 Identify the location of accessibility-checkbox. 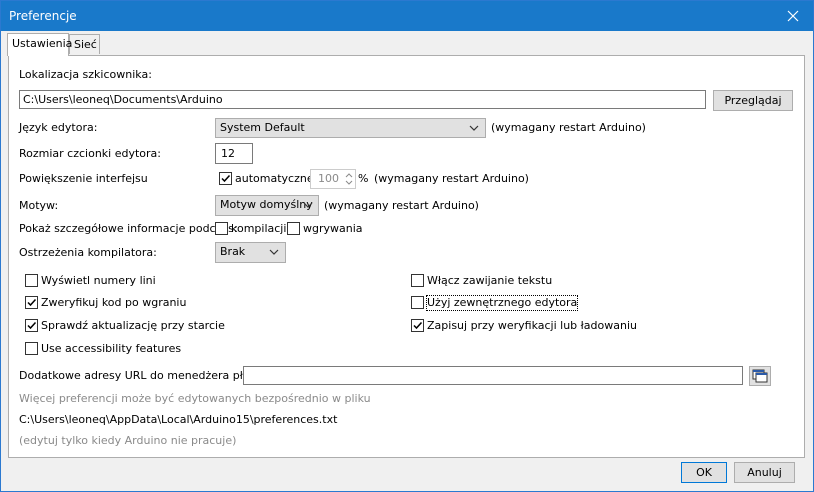
(31, 348).